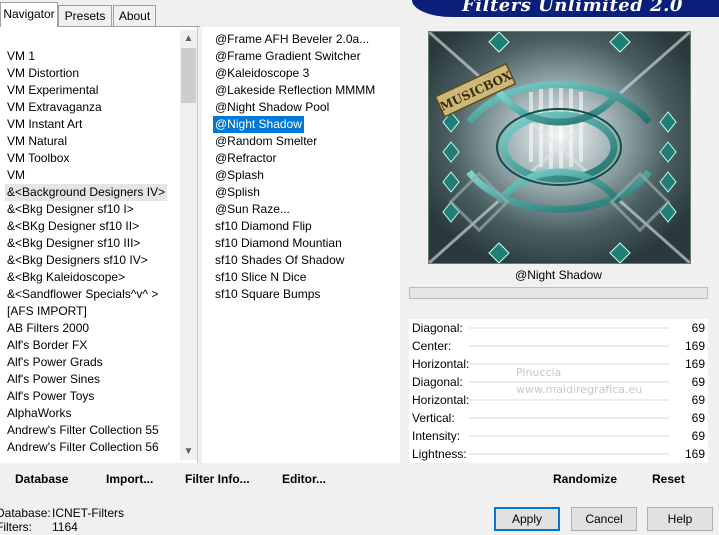 This screenshot has height=535, width=719. I want to click on filter-item: @Splash, so click(239, 175).